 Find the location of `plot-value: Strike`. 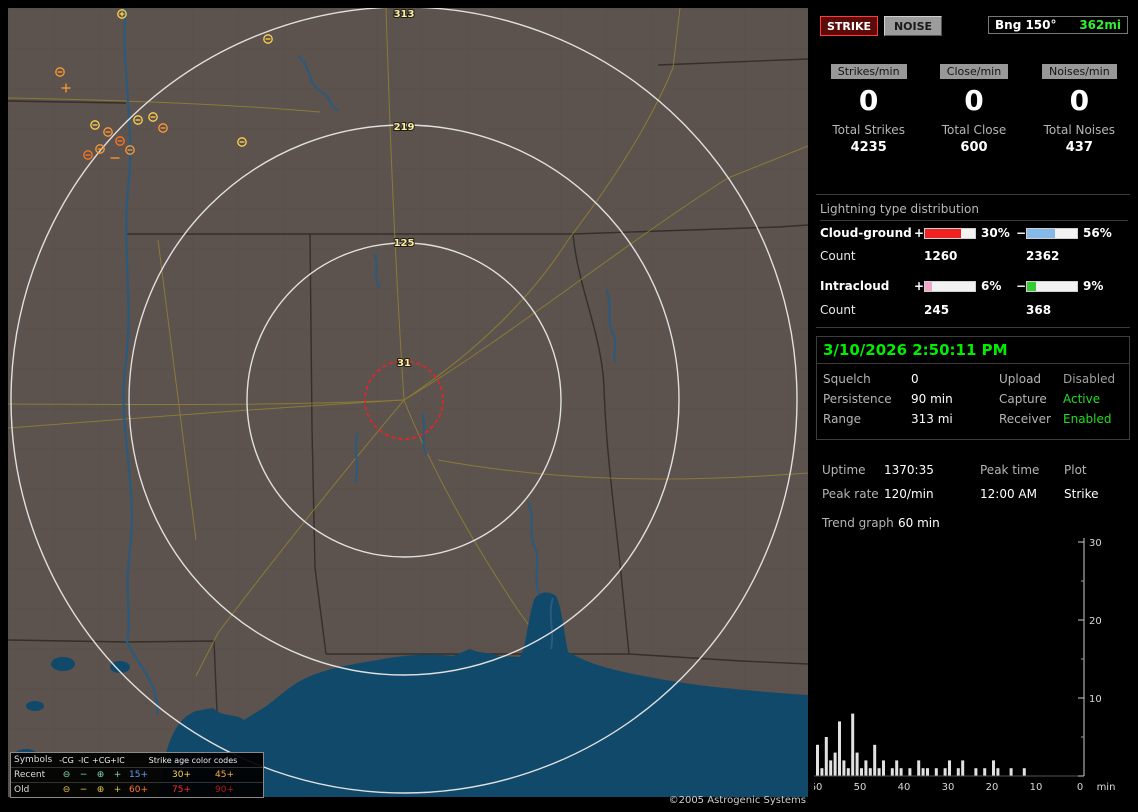

plot-value: Strike is located at coordinates (1081, 494).